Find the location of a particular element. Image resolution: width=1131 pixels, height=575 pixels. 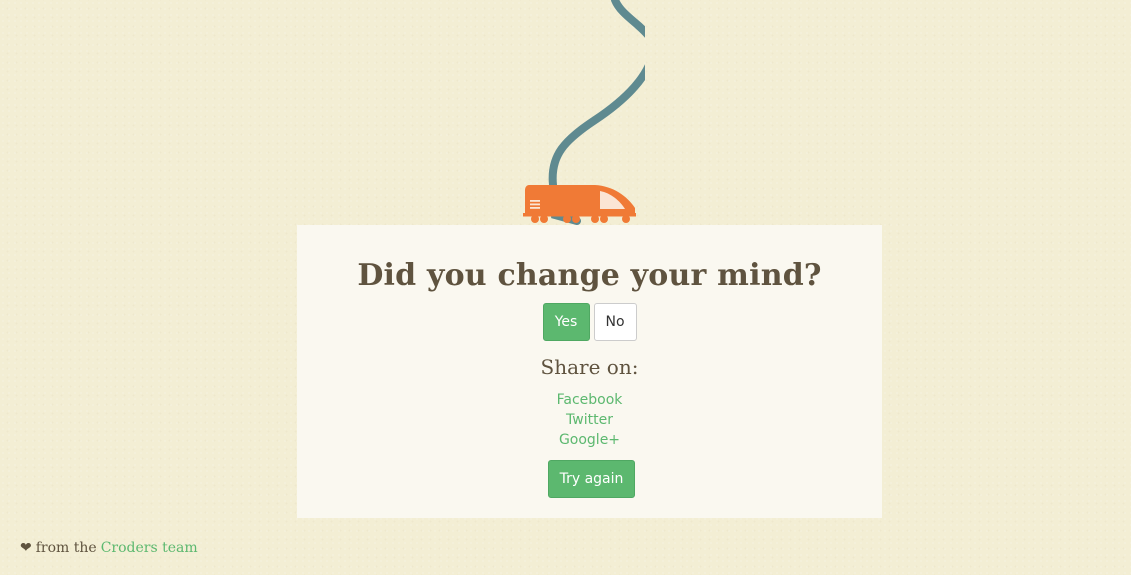

footer: ❤ from the Croders team is located at coordinates (109, 548).